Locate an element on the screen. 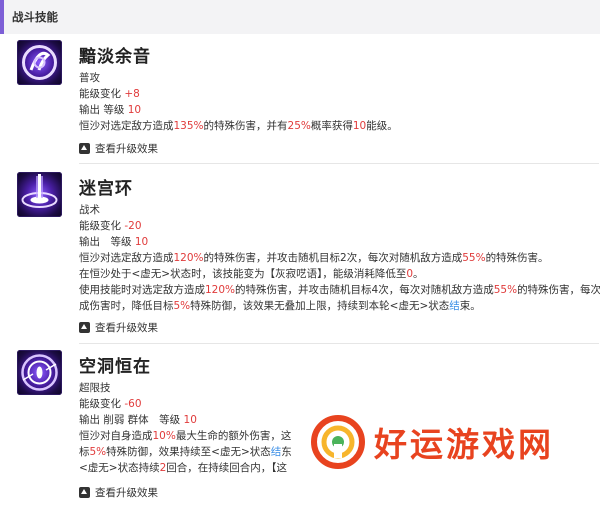  desc-text: 在恒沙处于<虚无>状态时，该技能变为【灰寂呓语】，能级消耗降低至 is located at coordinates (243, 274).